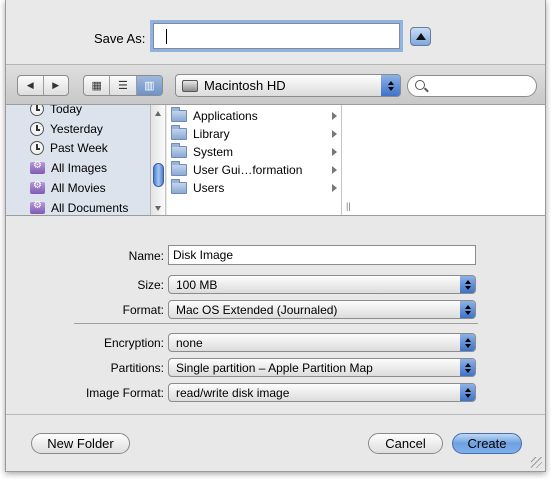 The image size is (551, 479). I want to click on size-label: Size:, so click(150, 285).